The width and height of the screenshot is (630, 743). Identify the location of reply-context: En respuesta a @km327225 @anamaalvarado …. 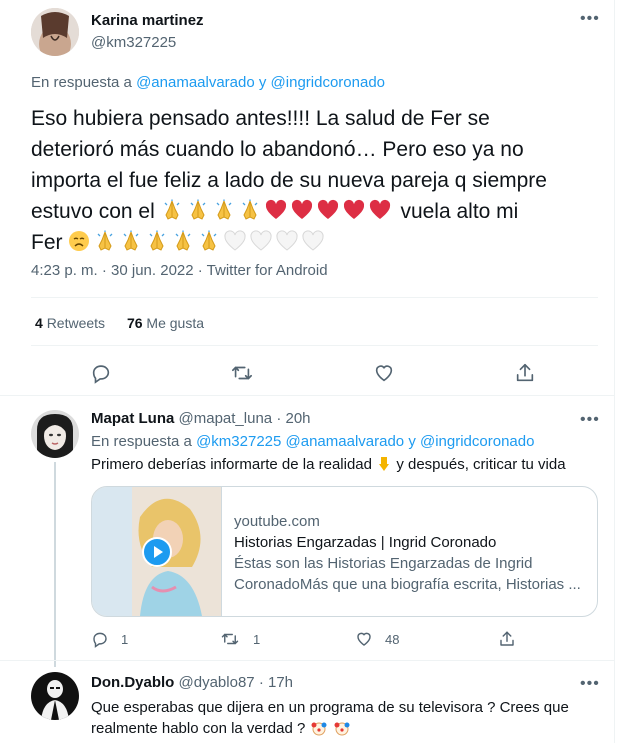
(312, 441).